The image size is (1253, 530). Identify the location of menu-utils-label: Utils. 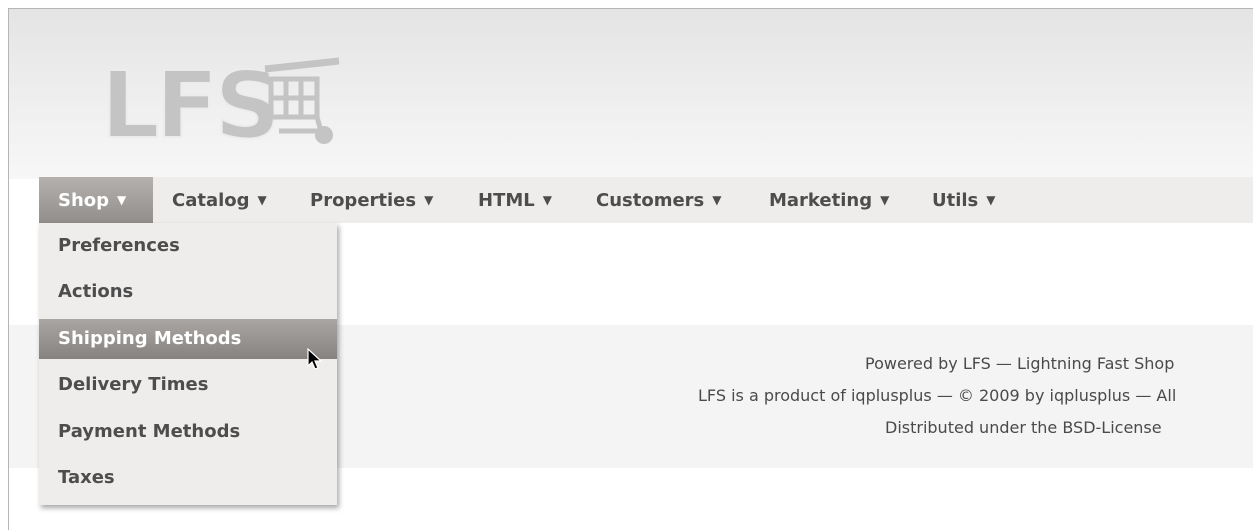
(955, 200).